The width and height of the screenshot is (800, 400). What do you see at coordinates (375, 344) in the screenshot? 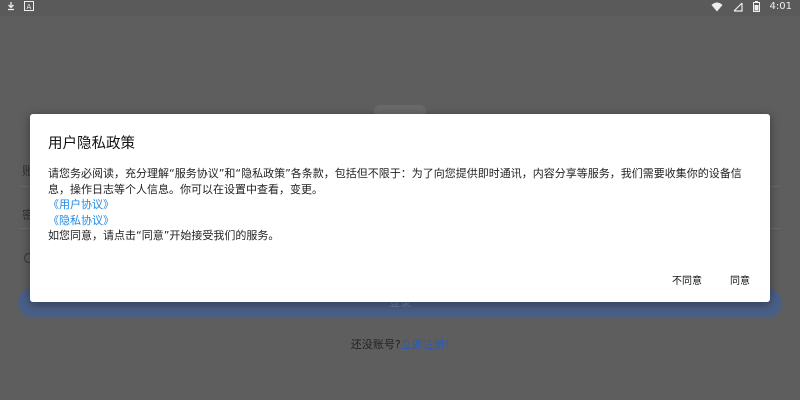
I see `register-text: 还没账号?` at bounding box center [375, 344].